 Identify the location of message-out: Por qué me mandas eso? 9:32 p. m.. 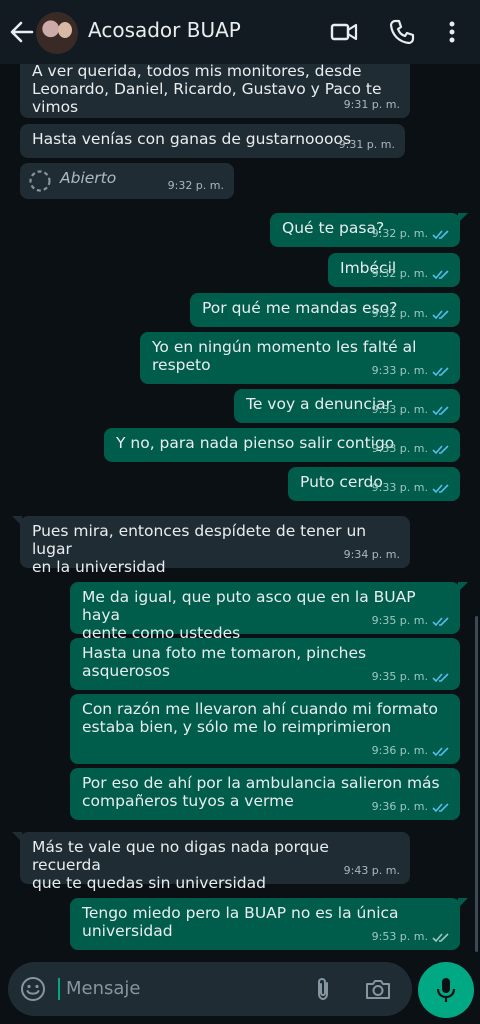
(325, 310).